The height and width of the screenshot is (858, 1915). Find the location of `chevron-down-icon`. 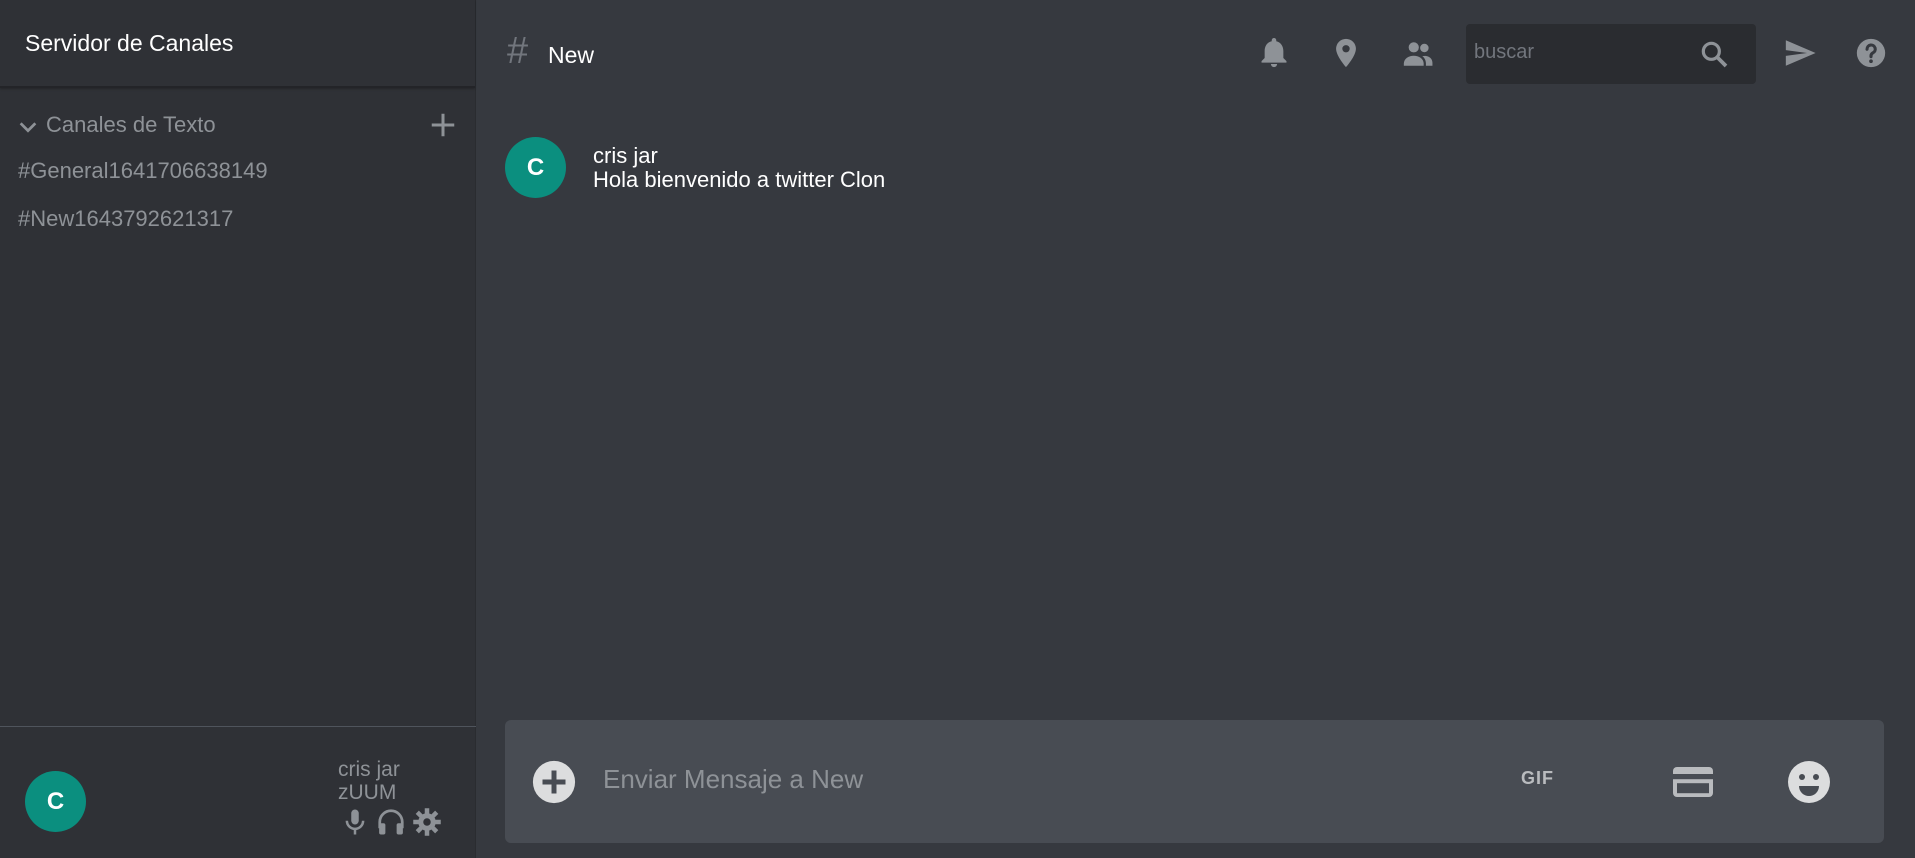

chevron-down-icon is located at coordinates (28, 127).